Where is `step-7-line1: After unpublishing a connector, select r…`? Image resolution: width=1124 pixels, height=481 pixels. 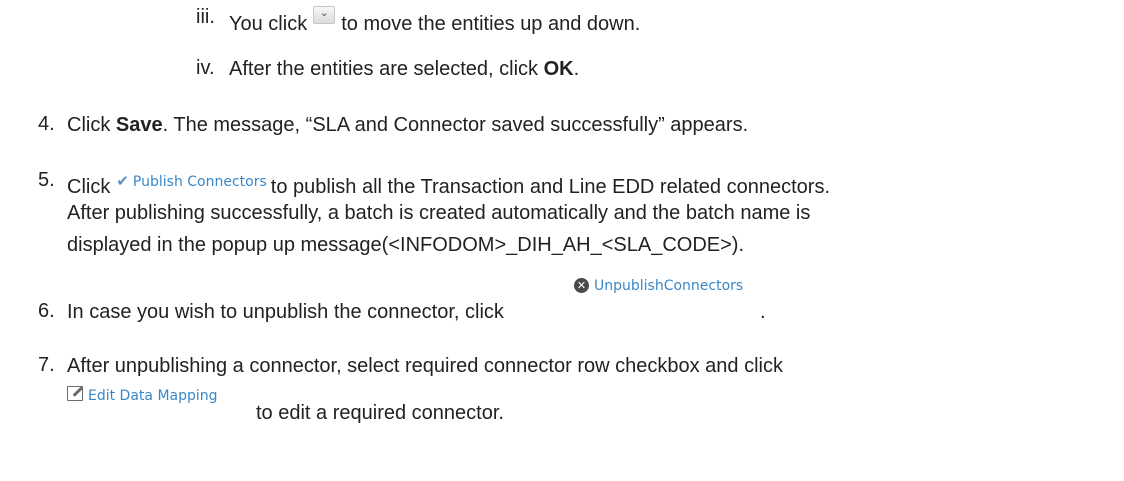 step-7-line1: After unpublishing a connector, select r… is located at coordinates (425, 366).